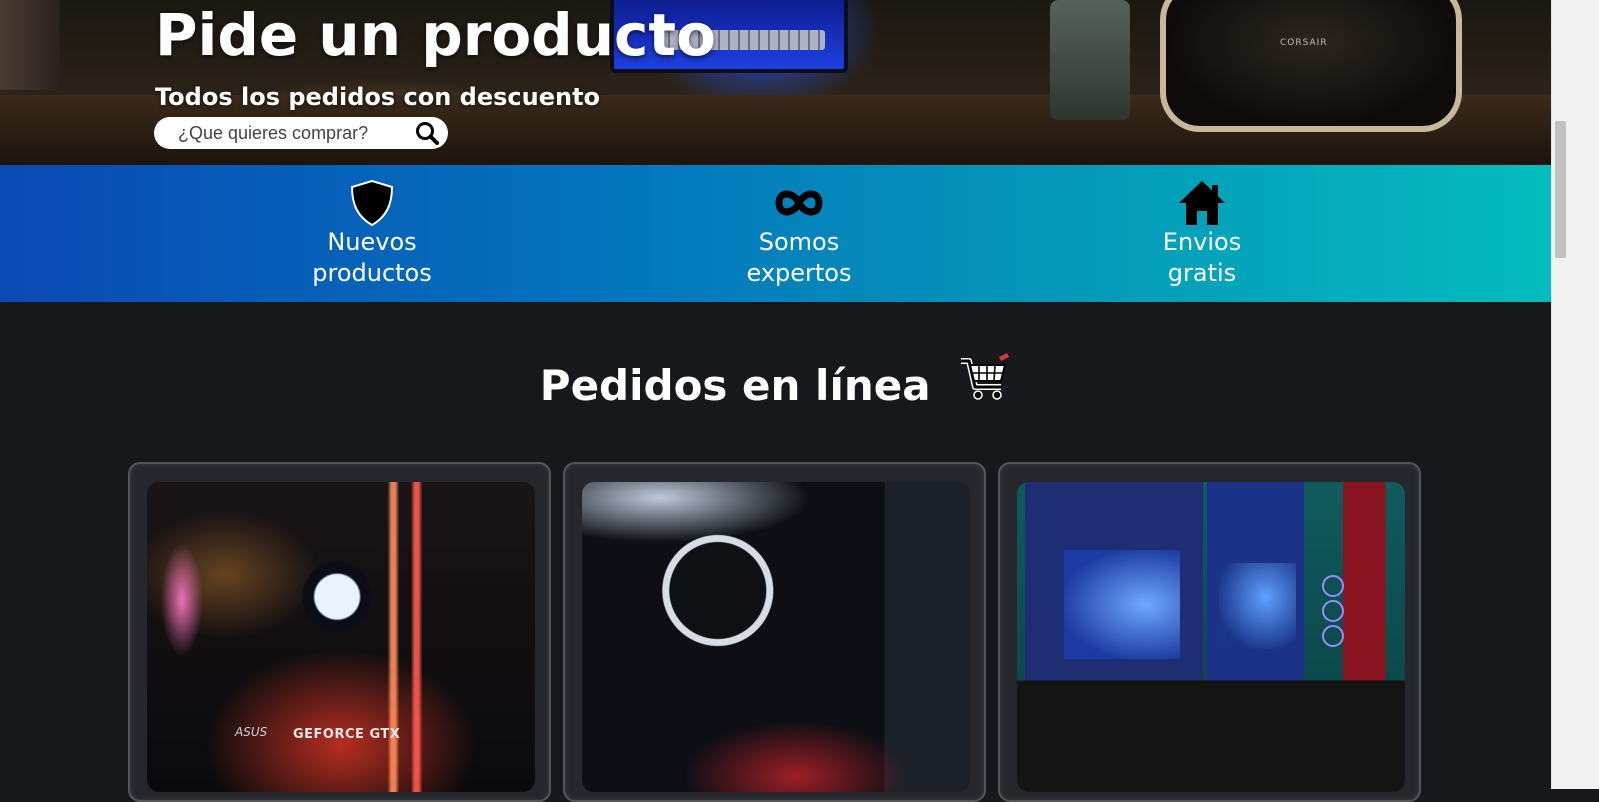 The height and width of the screenshot is (802, 1599). Describe the element at coordinates (1560, 394) in the screenshot. I see `page-scrollbar` at that location.